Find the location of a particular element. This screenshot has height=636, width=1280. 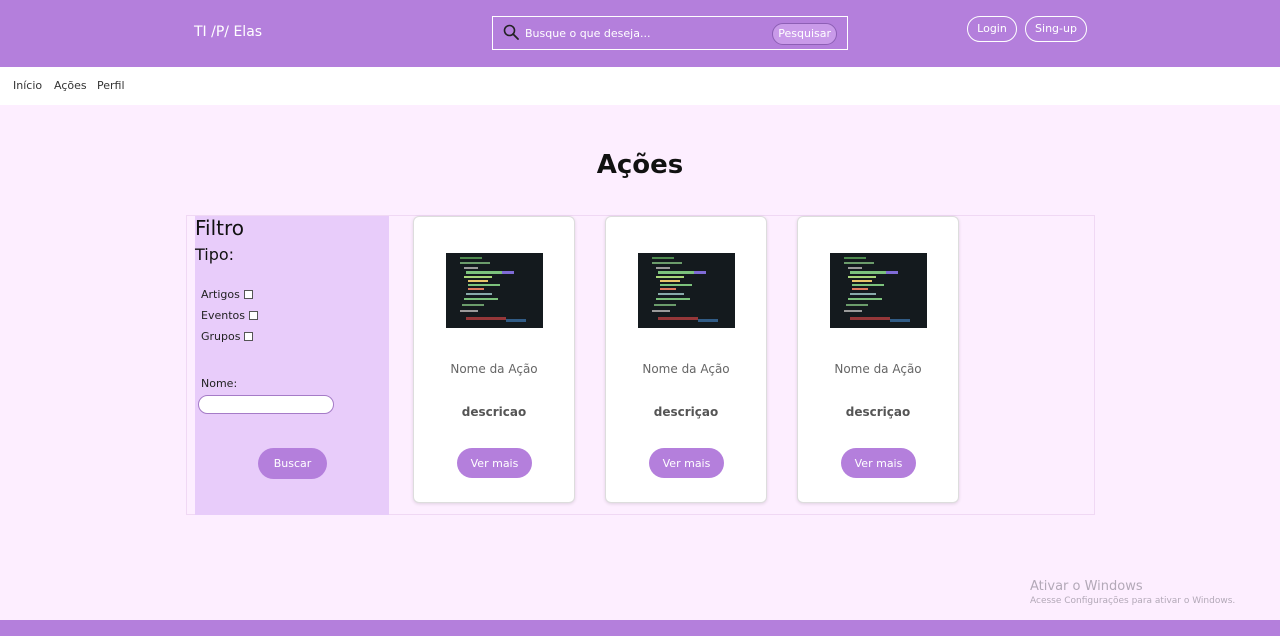

nav-item-inicio: Início is located at coordinates (27, 85).